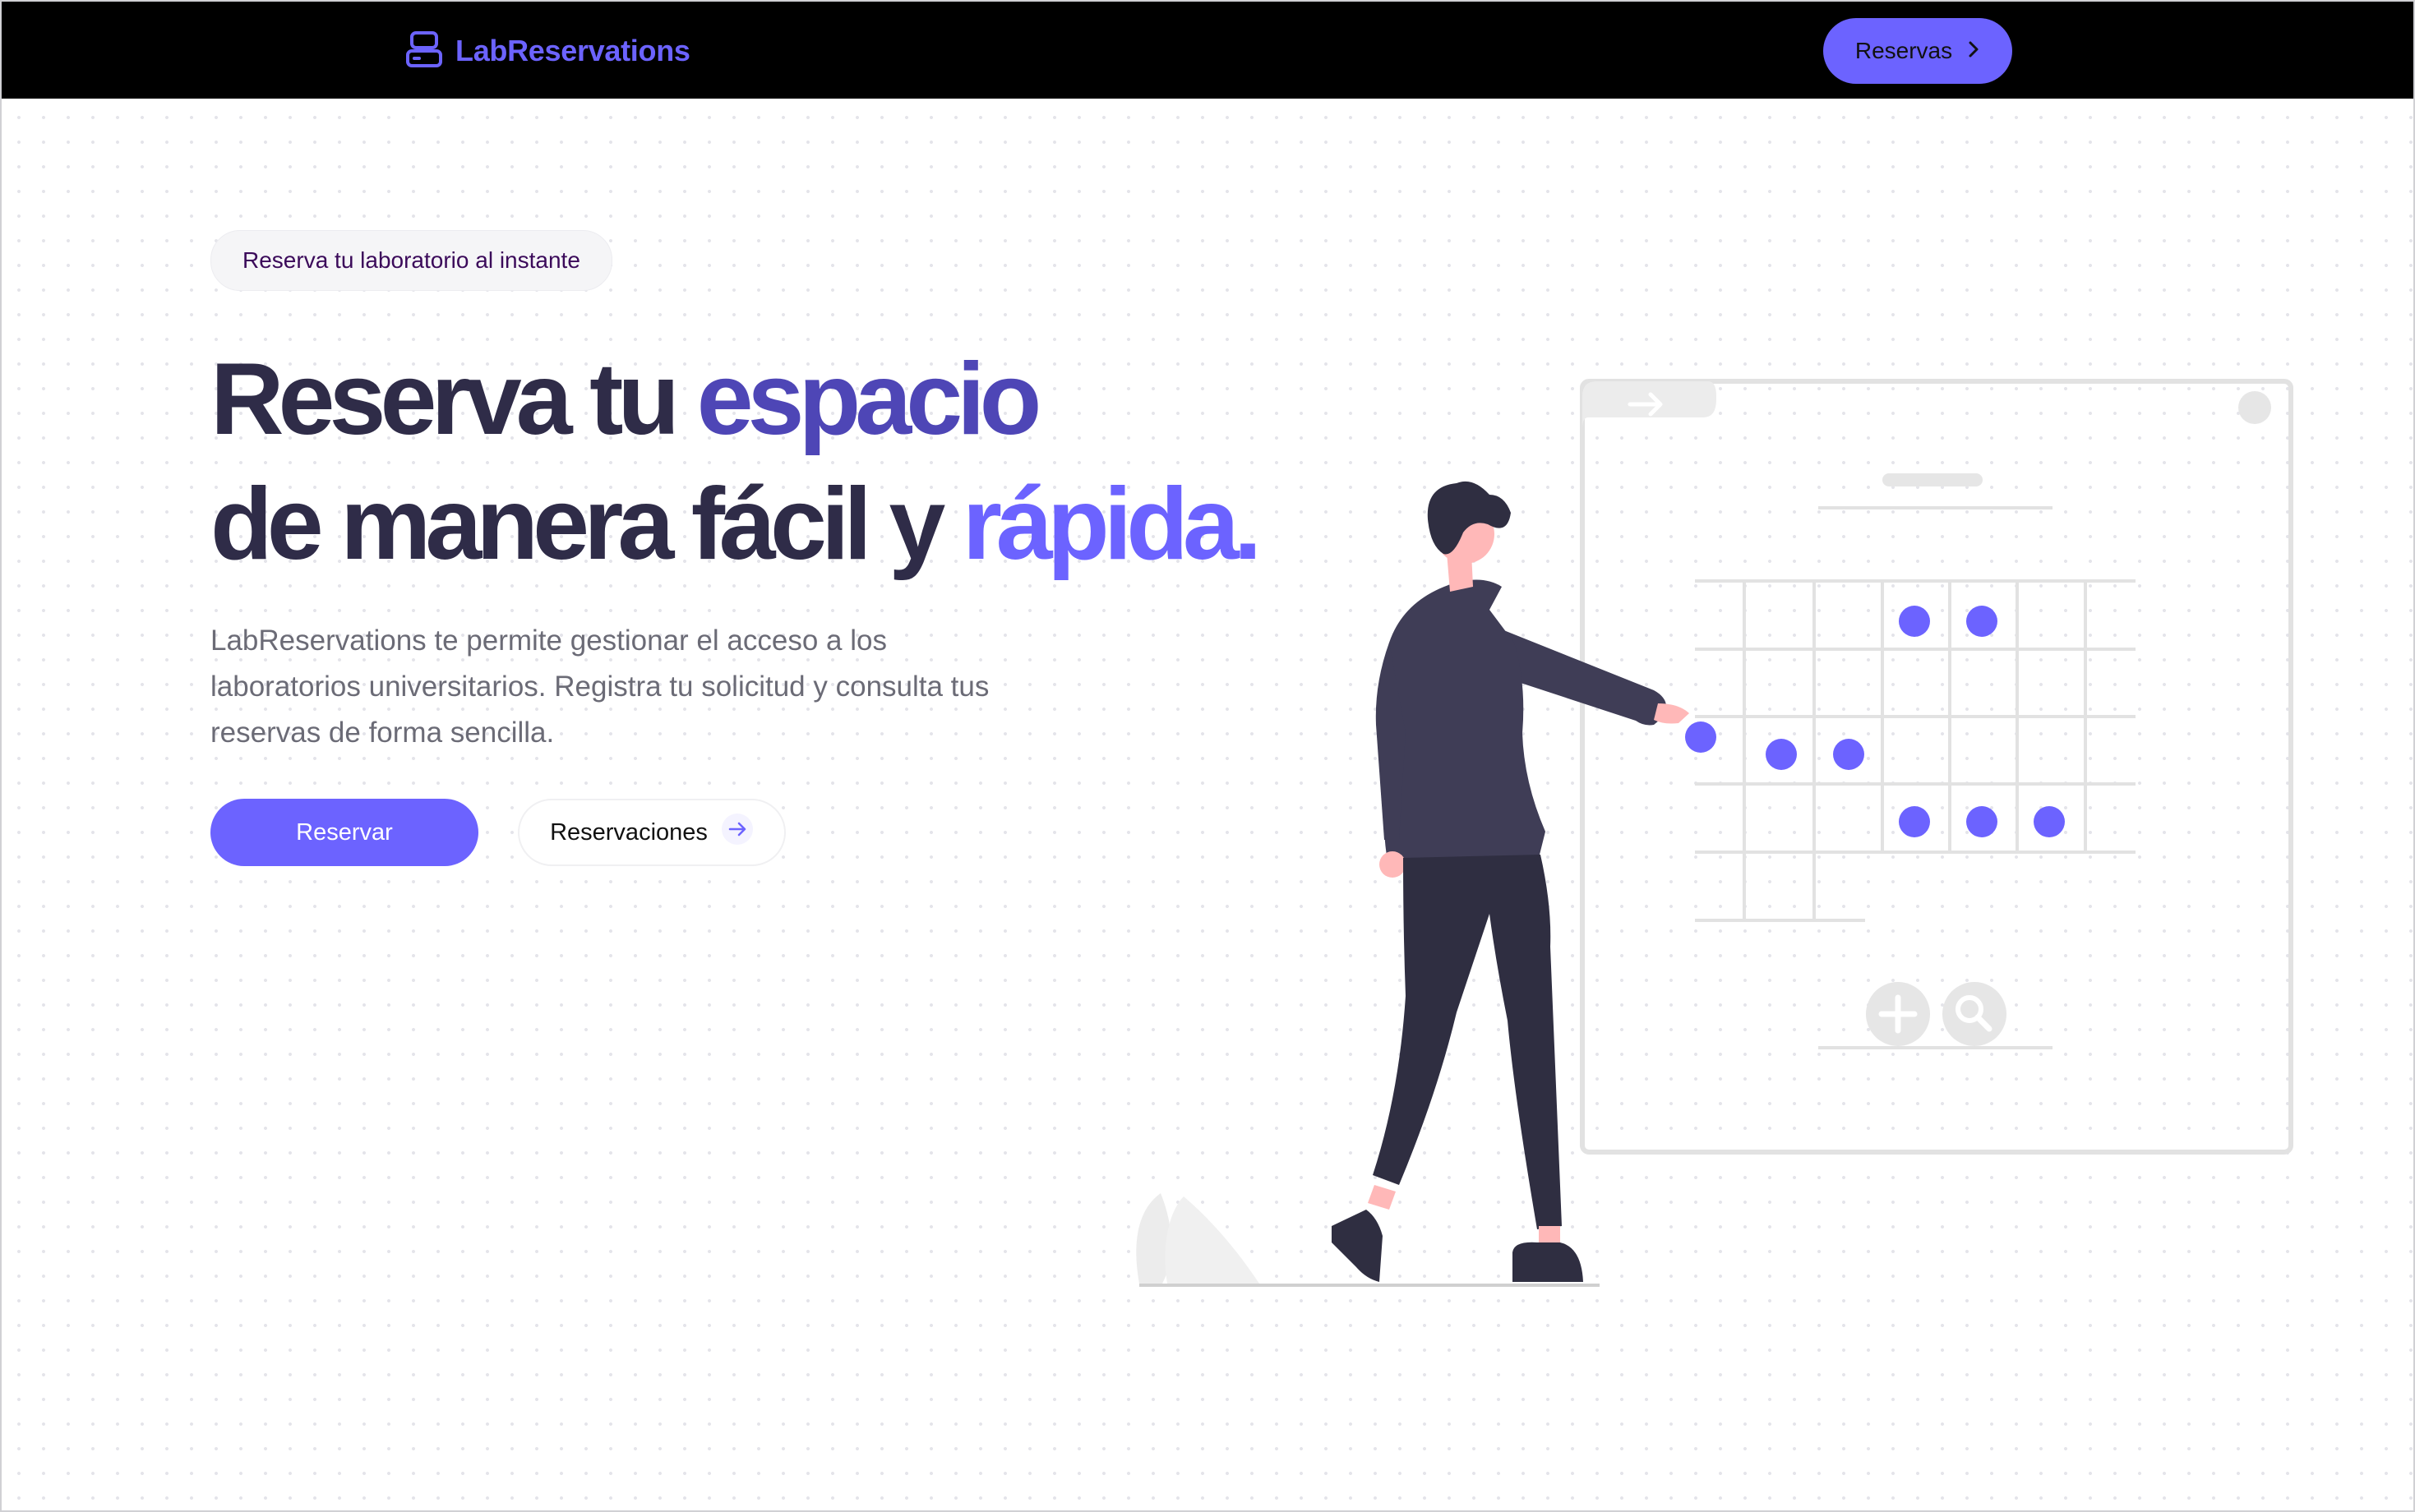  Describe the element at coordinates (1207, 50) in the screenshot. I see `navbar: LabReservations Reservas` at that location.